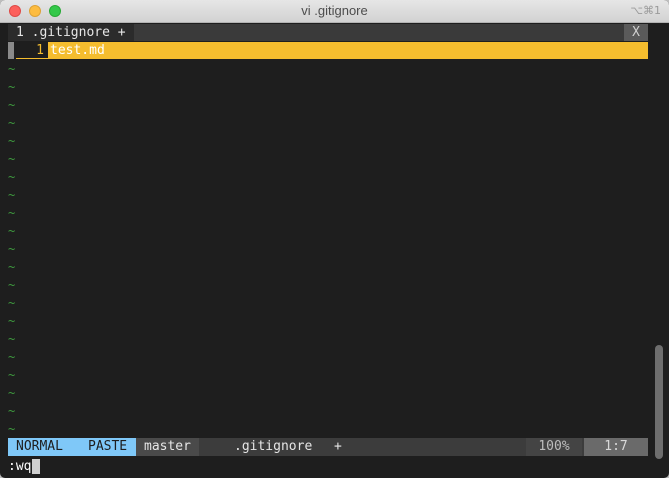 Image resolution: width=669 pixels, height=478 pixels. What do you see at coordinates (636, 32) in the screenshot?
I see `tab-close-button: X` at bounding box center [636, 32].